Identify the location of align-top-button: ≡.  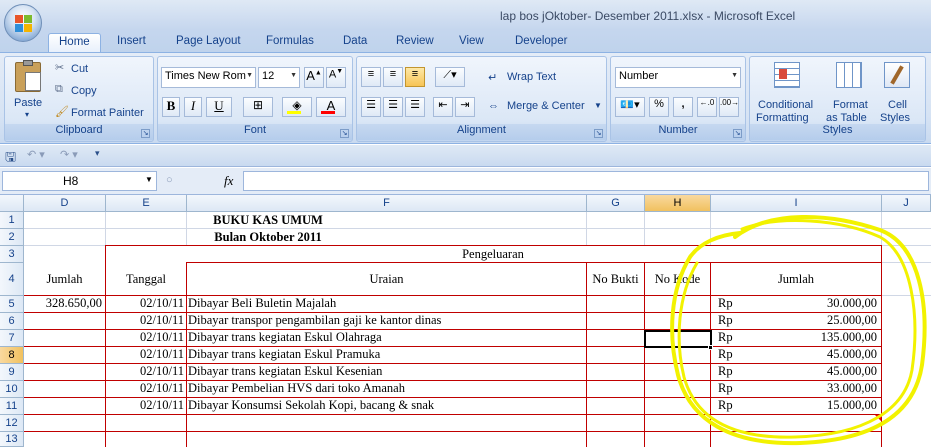
(371, 77).